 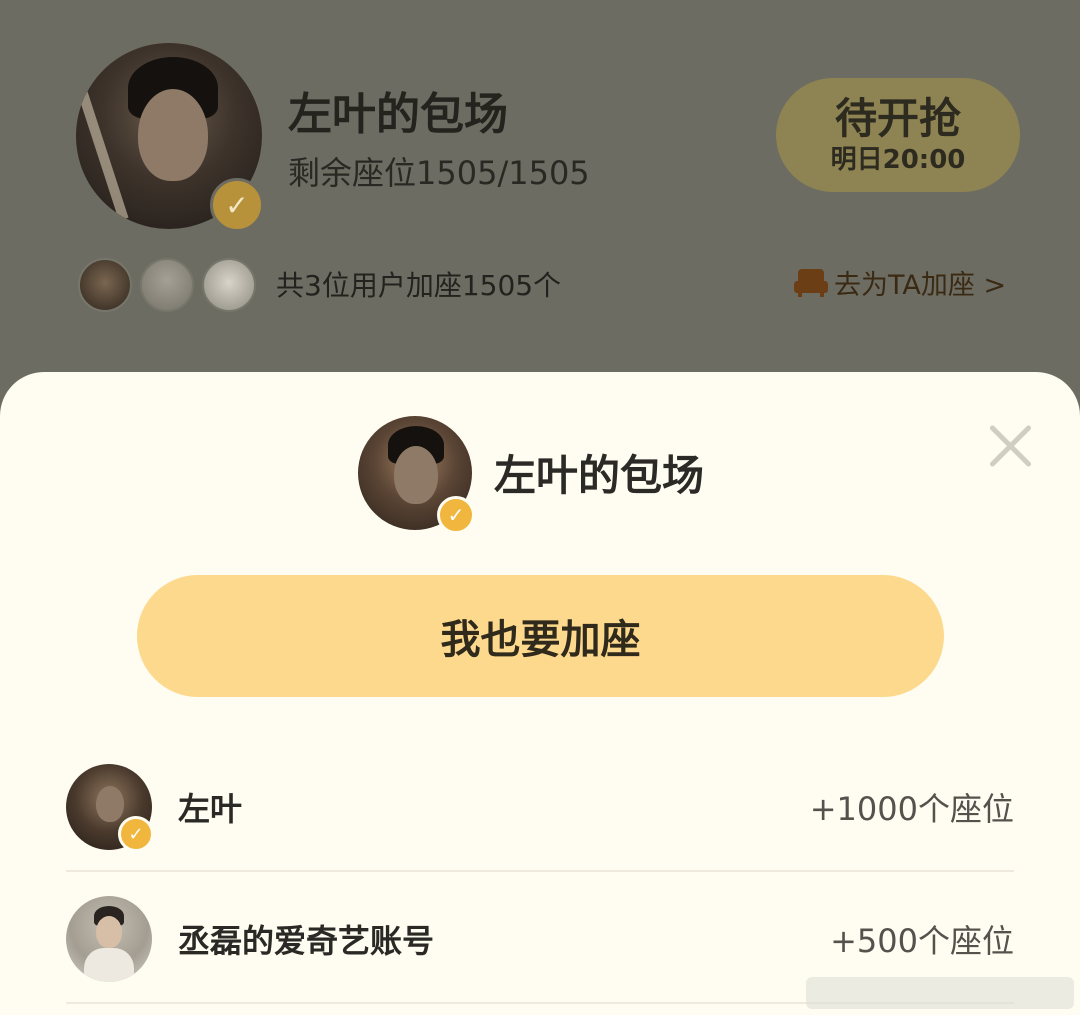 I want to click on status-label: 待开抢, so click(x=897, y=118).